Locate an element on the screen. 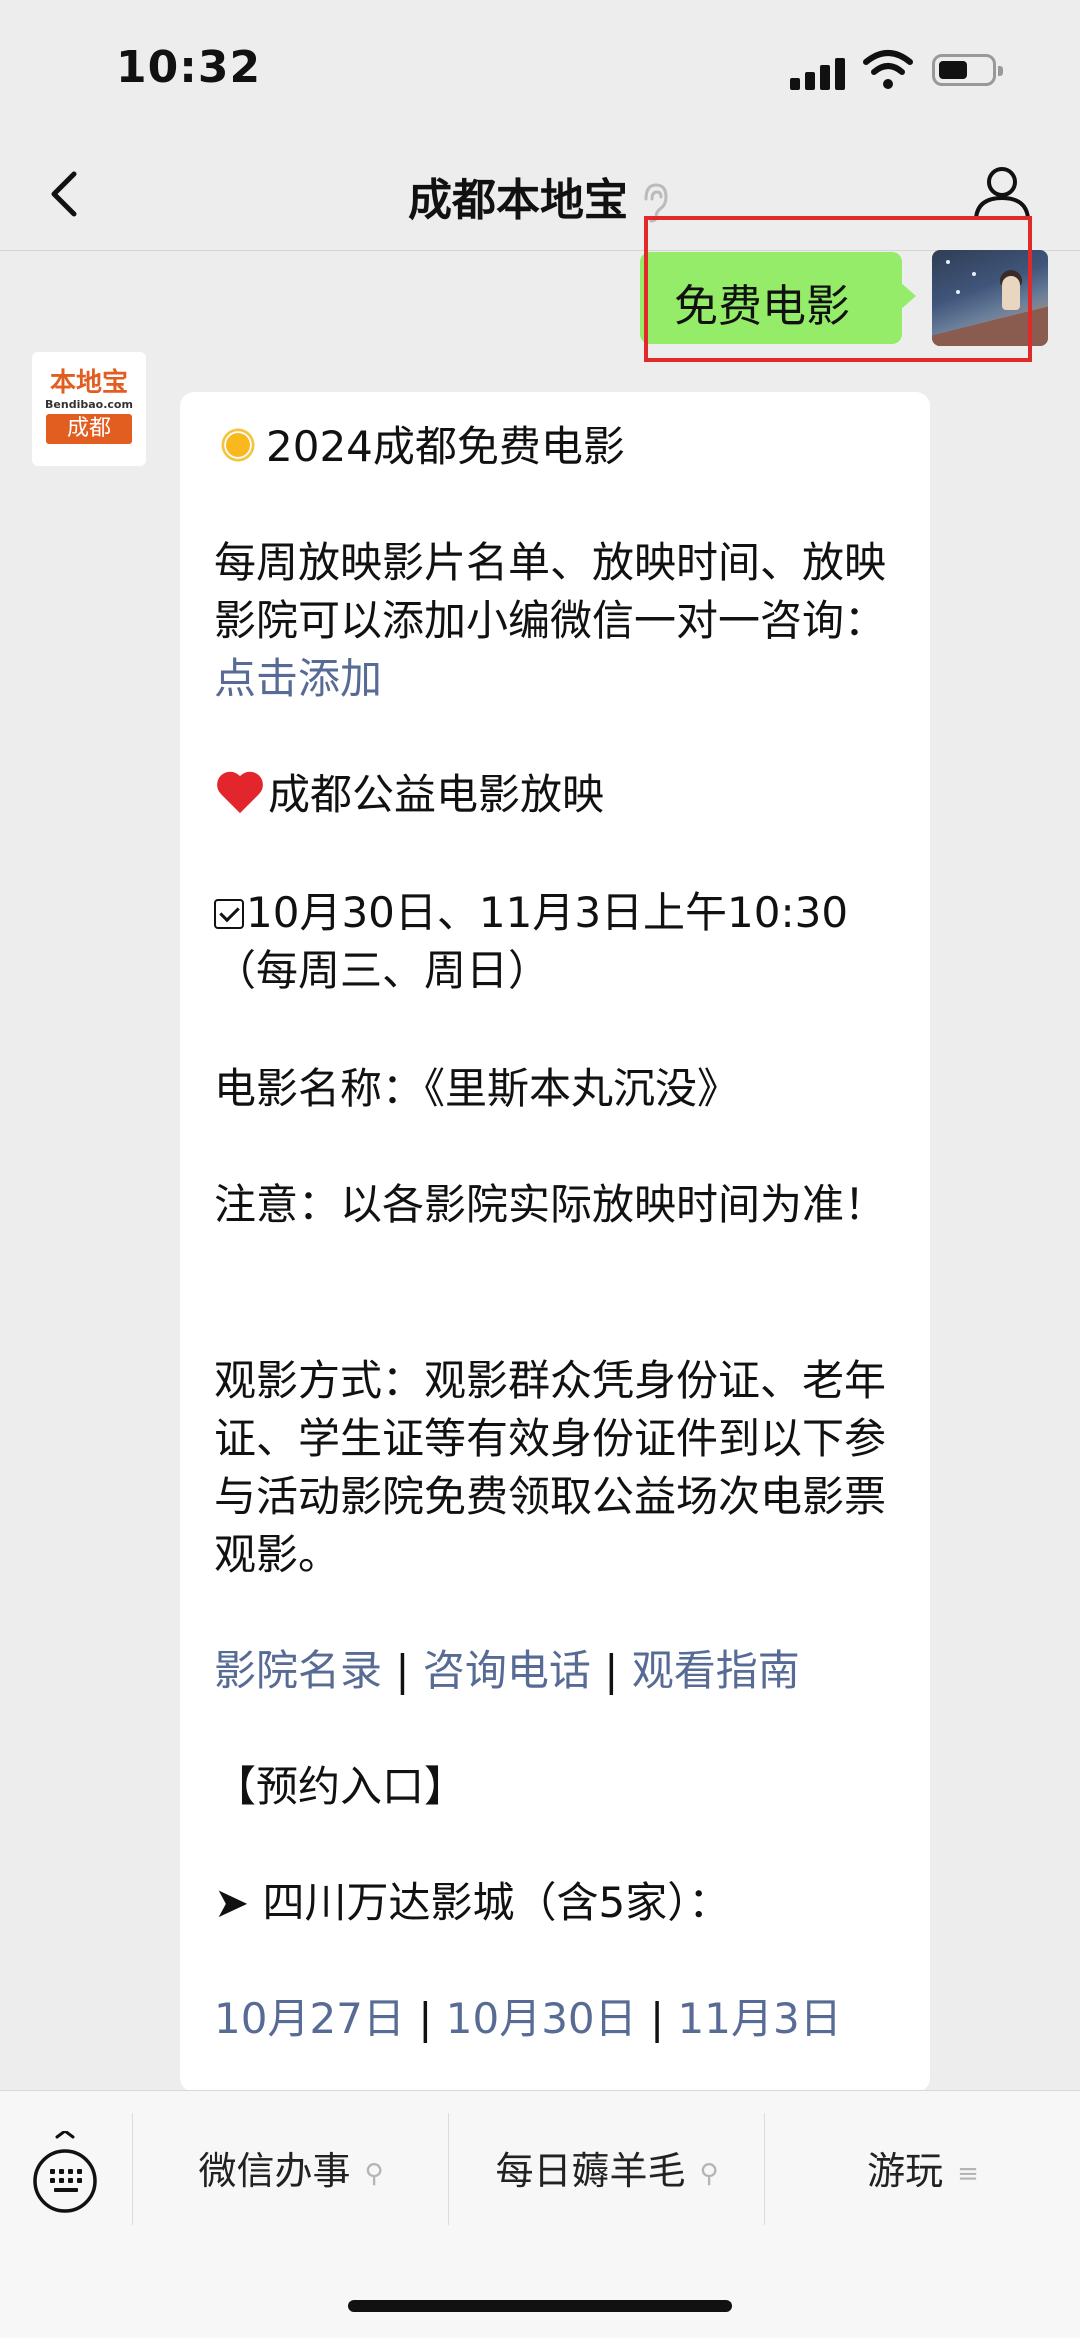  submenu-list-icon: ≡ is located at coordinates (968, 2174).